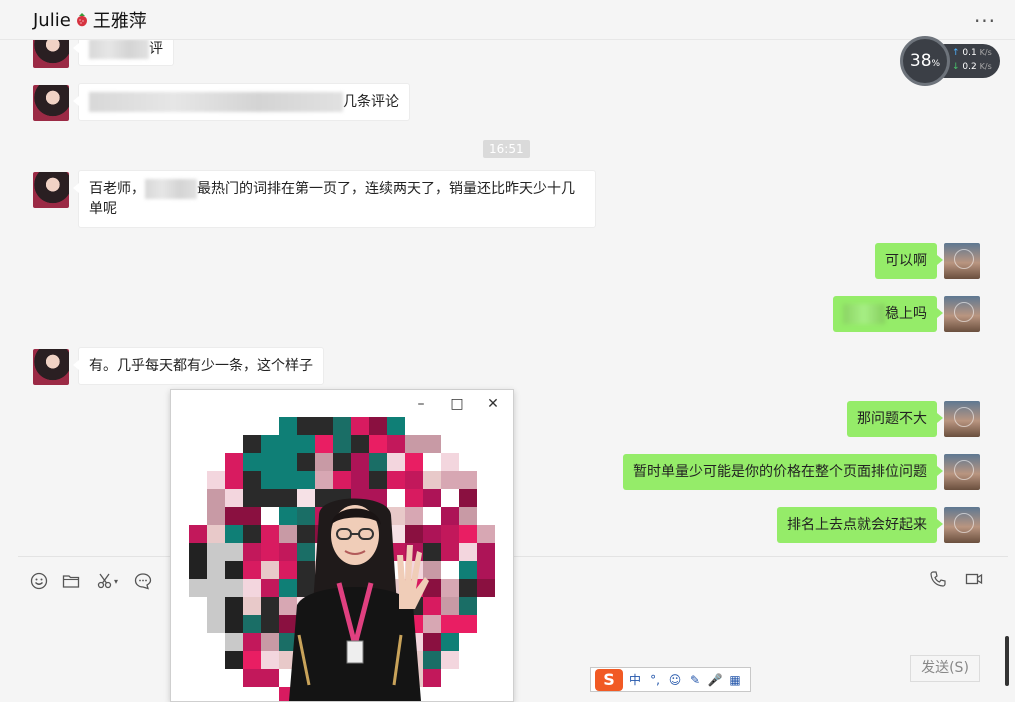 Image resolution: width=1015 pixels, height=702 pixels. Describe the element at coordinates (974, 579) in the screenshot. I see `video-icon` at that location.